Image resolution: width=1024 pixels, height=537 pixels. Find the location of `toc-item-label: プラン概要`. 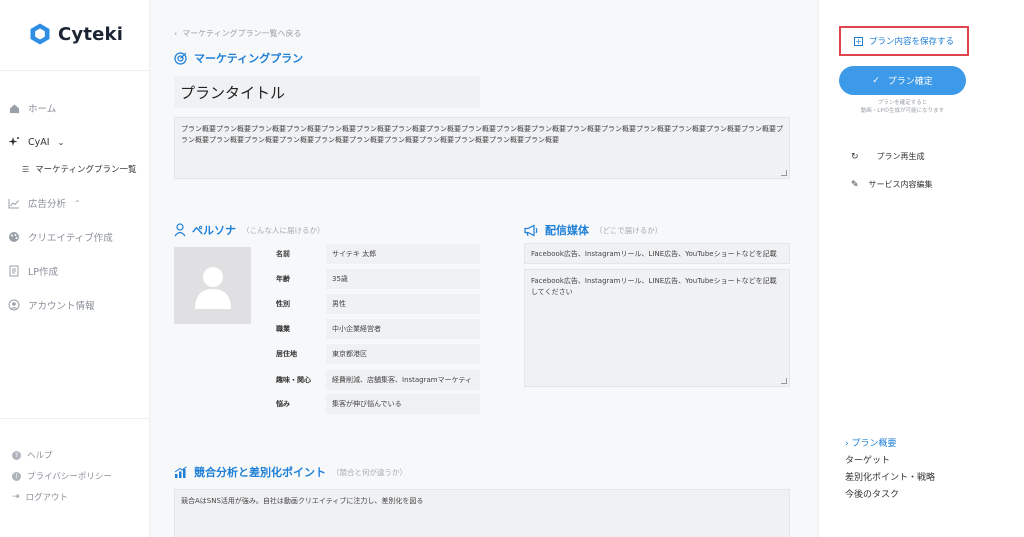

toc-item-label: プラン概要 is located at coordinates (874, 444).